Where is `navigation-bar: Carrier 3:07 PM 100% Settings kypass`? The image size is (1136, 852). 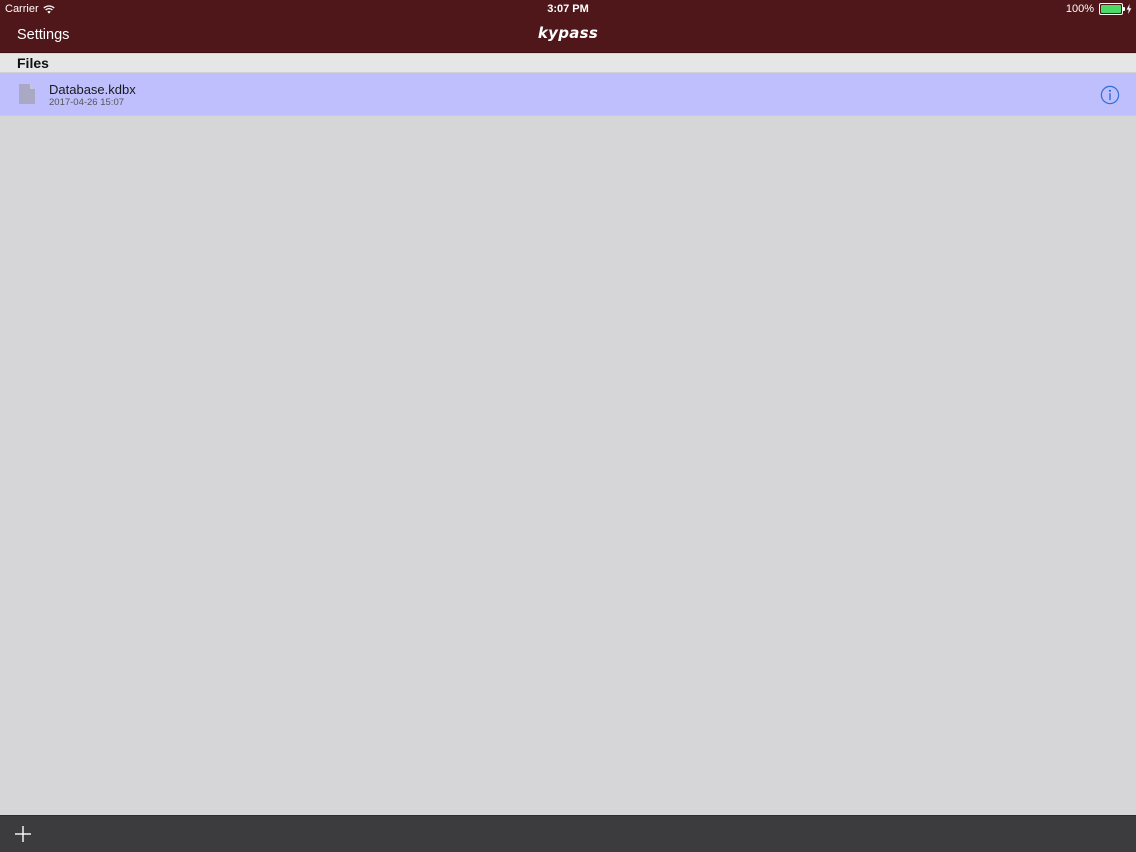
navigation-bar: Carrier 3:07 PM 100% Settings kypass is located at coordinates (568, 26).